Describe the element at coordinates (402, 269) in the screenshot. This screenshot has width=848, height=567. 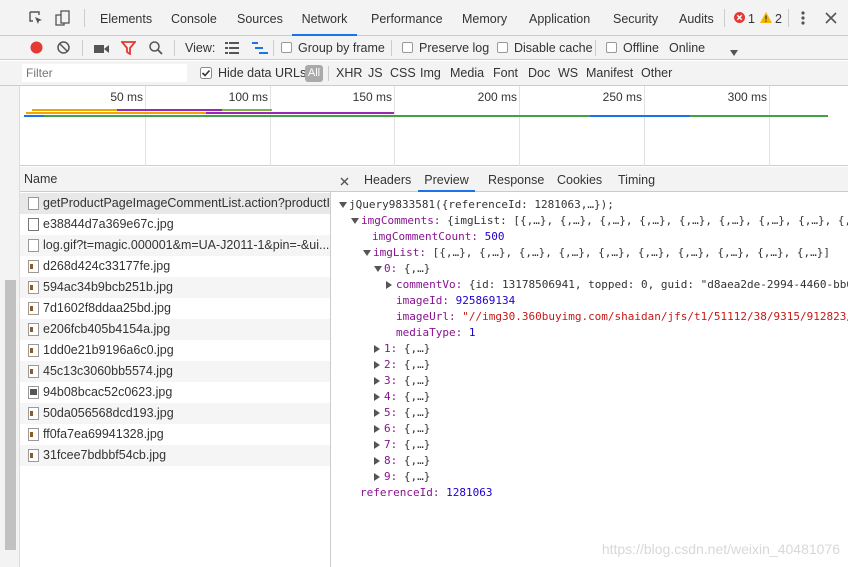
I see `tree-node-item-0: 0: {,…}` at that location.